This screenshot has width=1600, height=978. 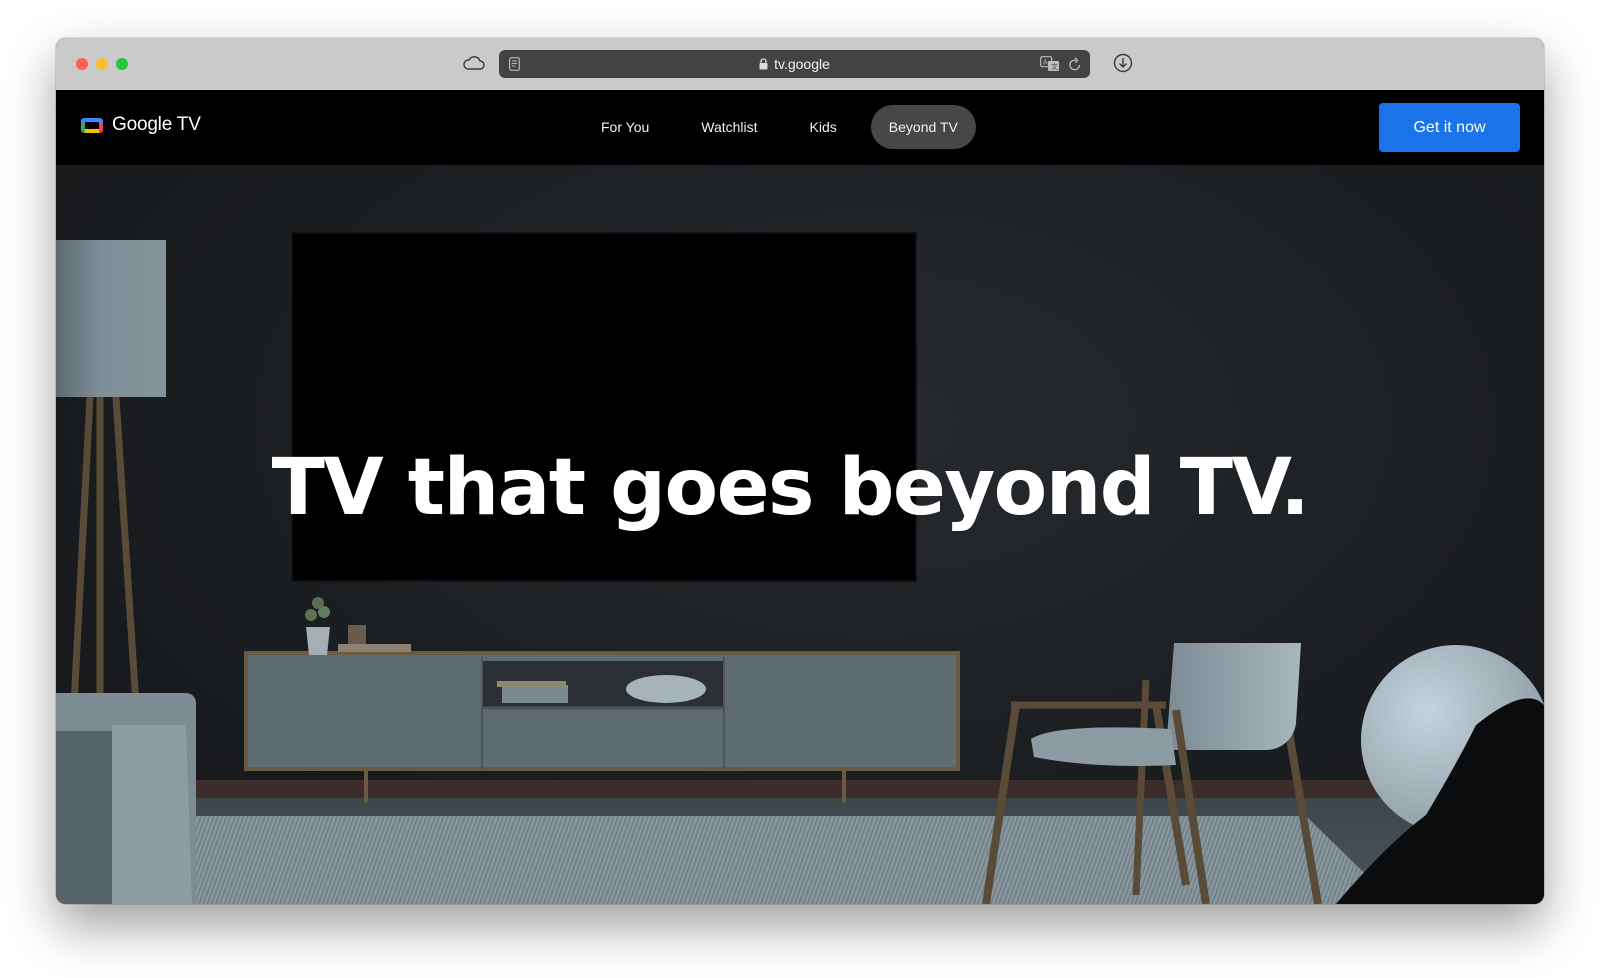 I want to click on hero-headline: TV that goes beyond TV., so click(x=790, y=488).